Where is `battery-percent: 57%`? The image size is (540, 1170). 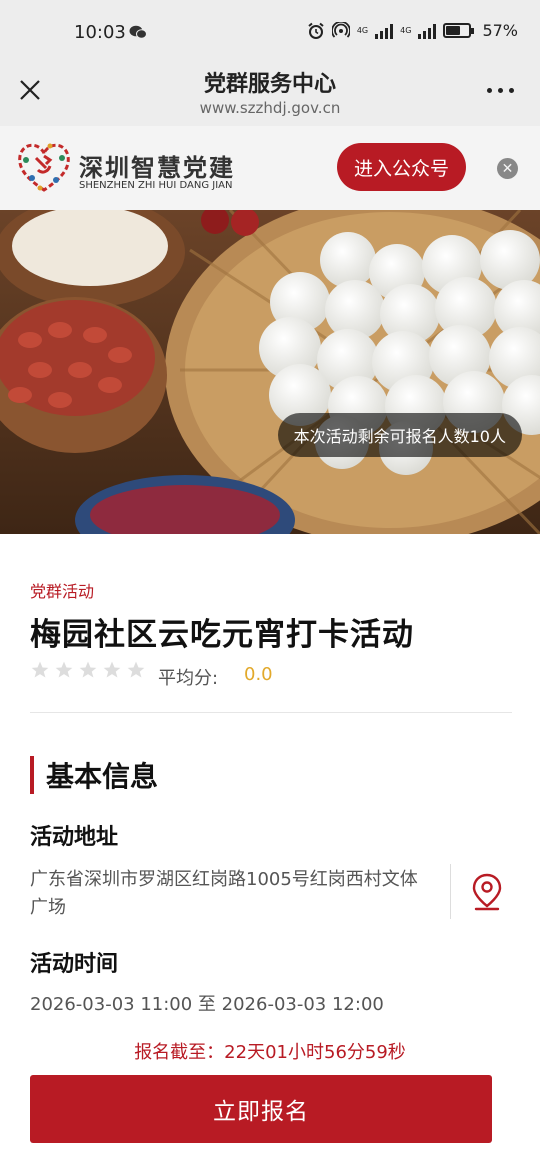
battery-percent: 57% is located at coordinates (500, 30).